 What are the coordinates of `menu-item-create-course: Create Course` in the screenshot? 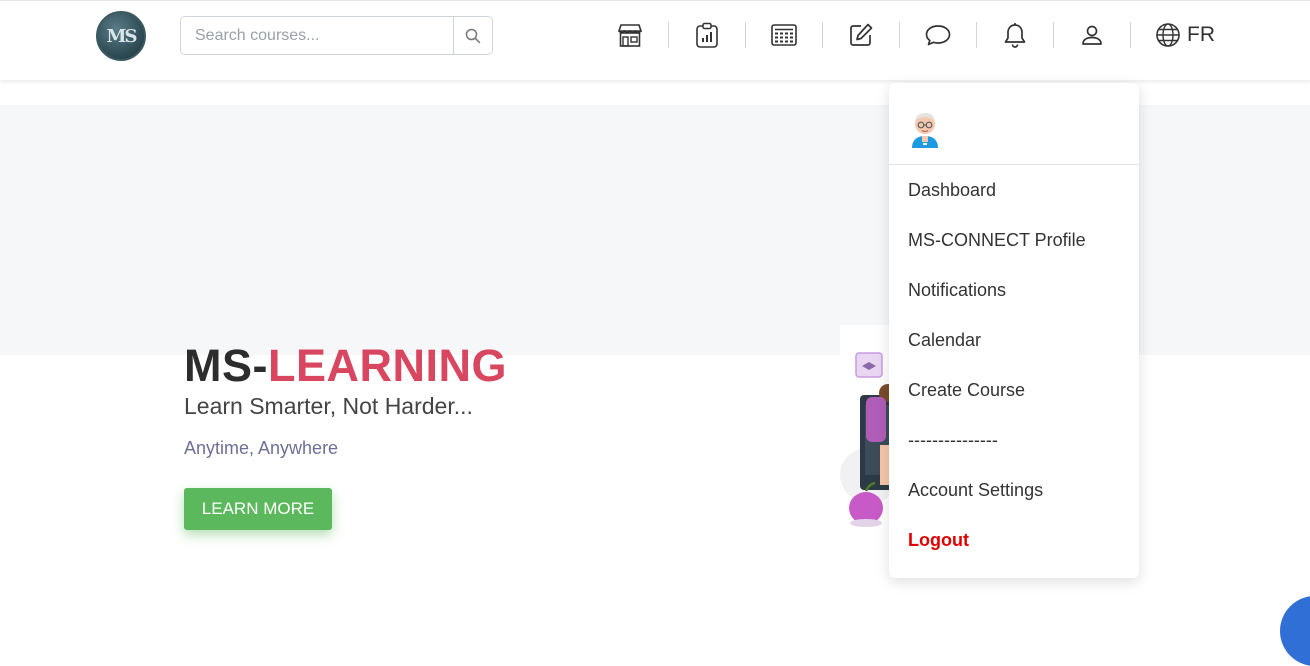 It's located at (1014, 390).